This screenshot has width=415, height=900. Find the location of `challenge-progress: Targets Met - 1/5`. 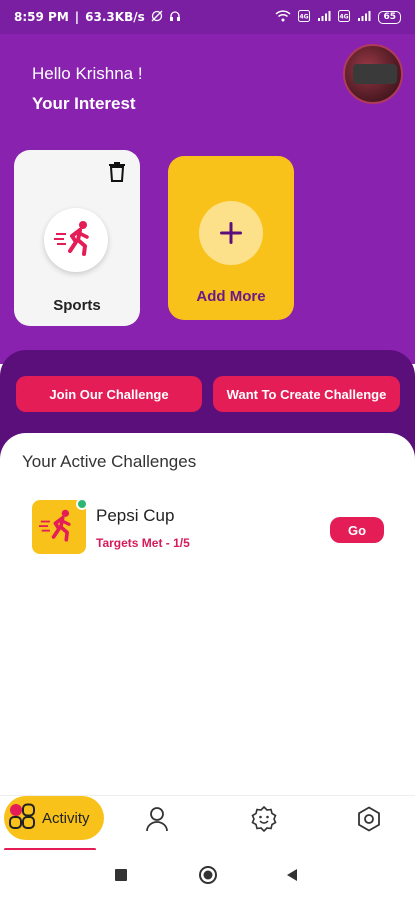

challenge-progress: Targets Met - 1/5 is located at coordinates (143, 543).